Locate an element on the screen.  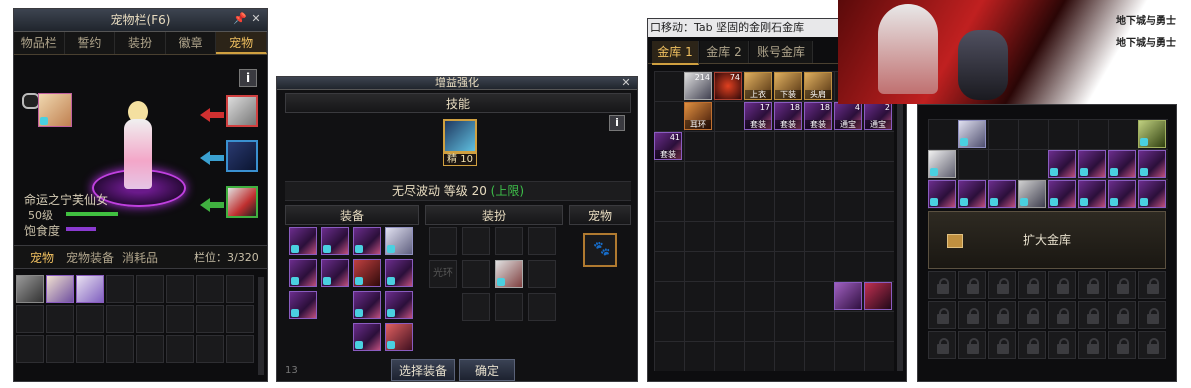
outfit-item is located at coordinates (509, 274).